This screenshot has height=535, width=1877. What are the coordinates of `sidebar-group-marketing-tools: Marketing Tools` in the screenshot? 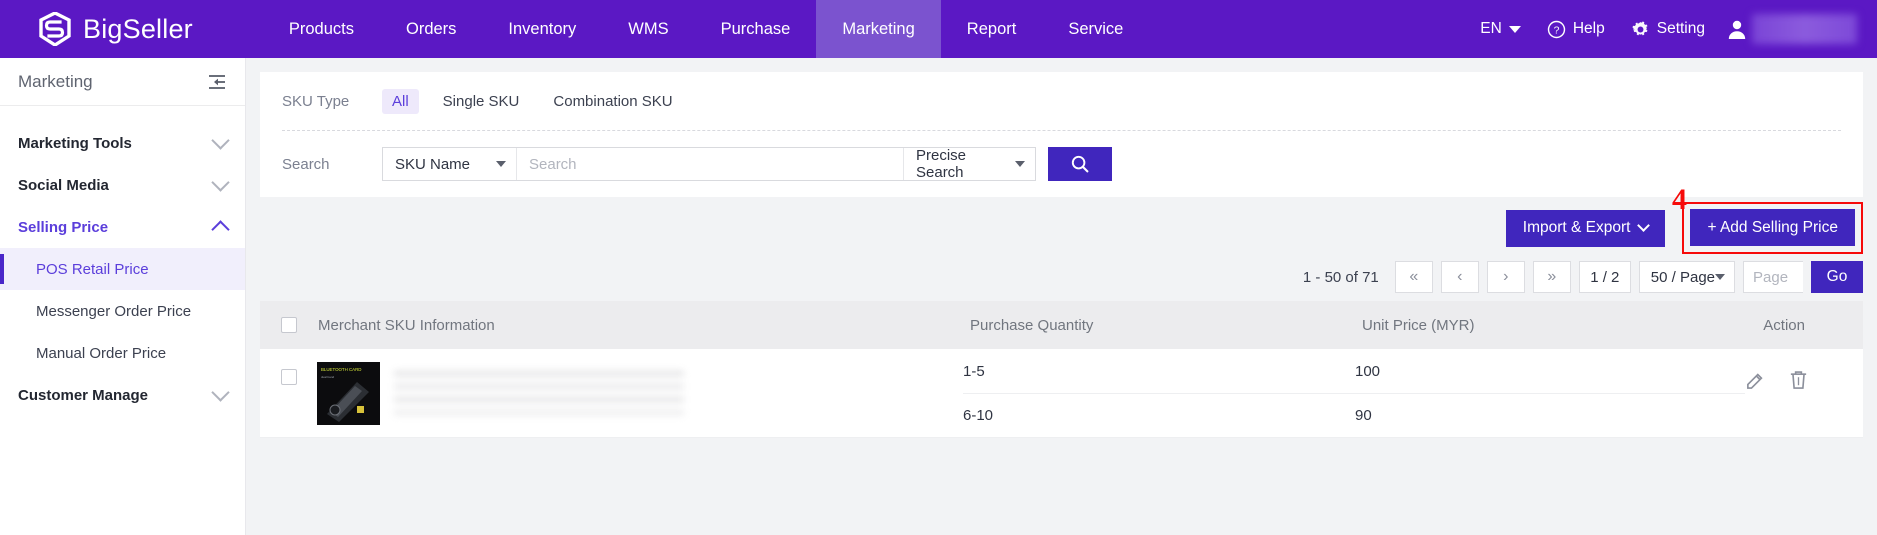 It's located at (122, 143).